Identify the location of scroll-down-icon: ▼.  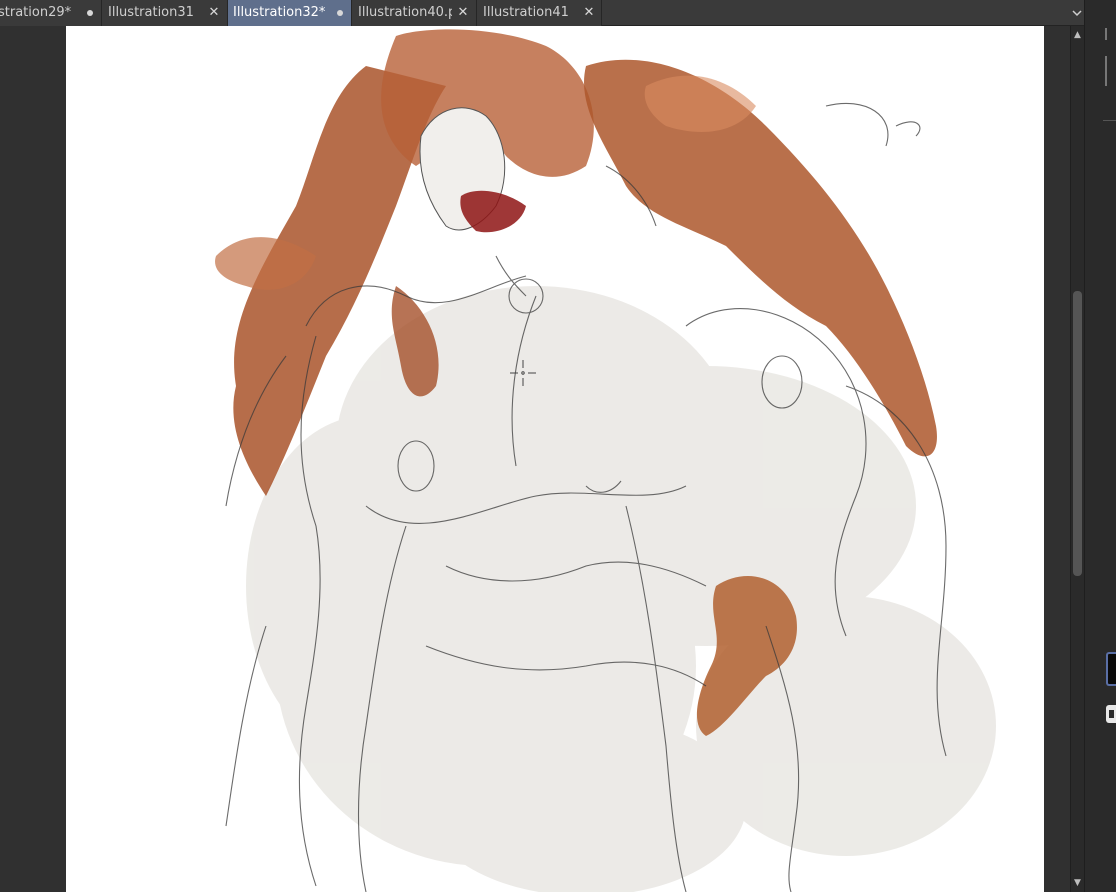
(1077, 883).